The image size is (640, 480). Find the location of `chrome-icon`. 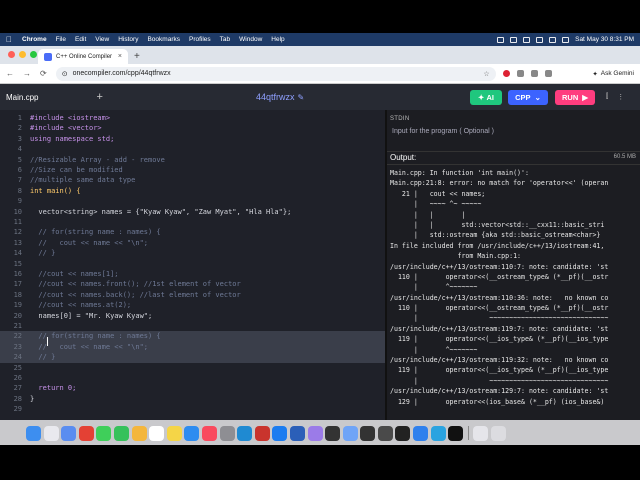

chrome-icon is located at coordinates (86, 433).